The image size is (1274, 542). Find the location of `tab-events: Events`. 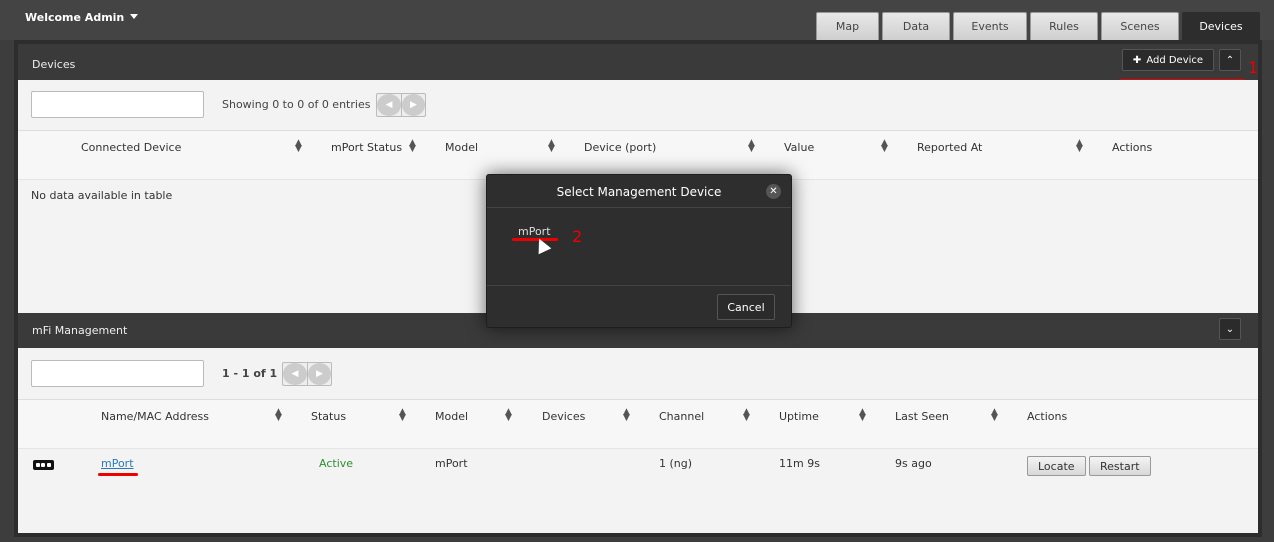

tab-events: Events is located at coordinates (990, 26).